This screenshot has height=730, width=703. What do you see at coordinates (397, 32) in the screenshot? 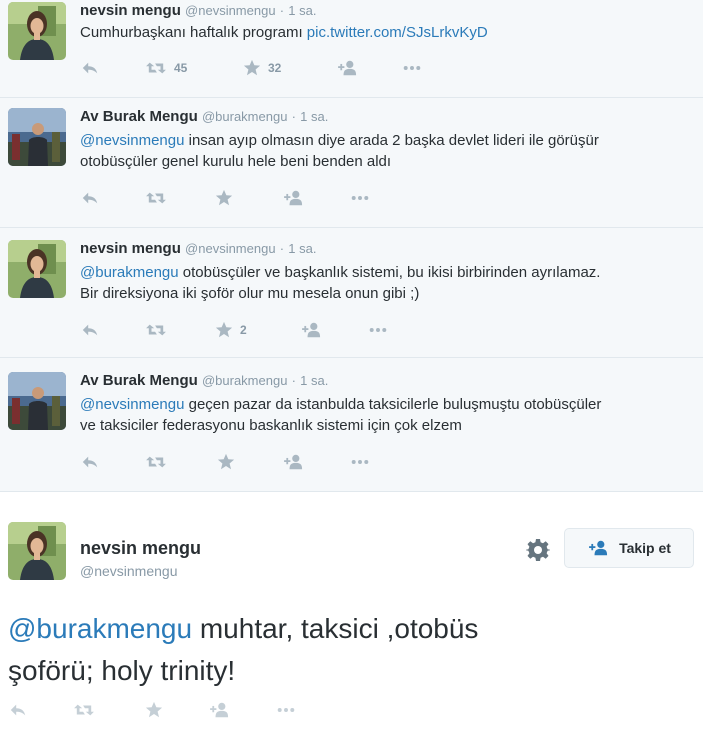
I see `pic-link: pic.twitter.com/SJsLrkvKyD` at bounding box center [397, 32].